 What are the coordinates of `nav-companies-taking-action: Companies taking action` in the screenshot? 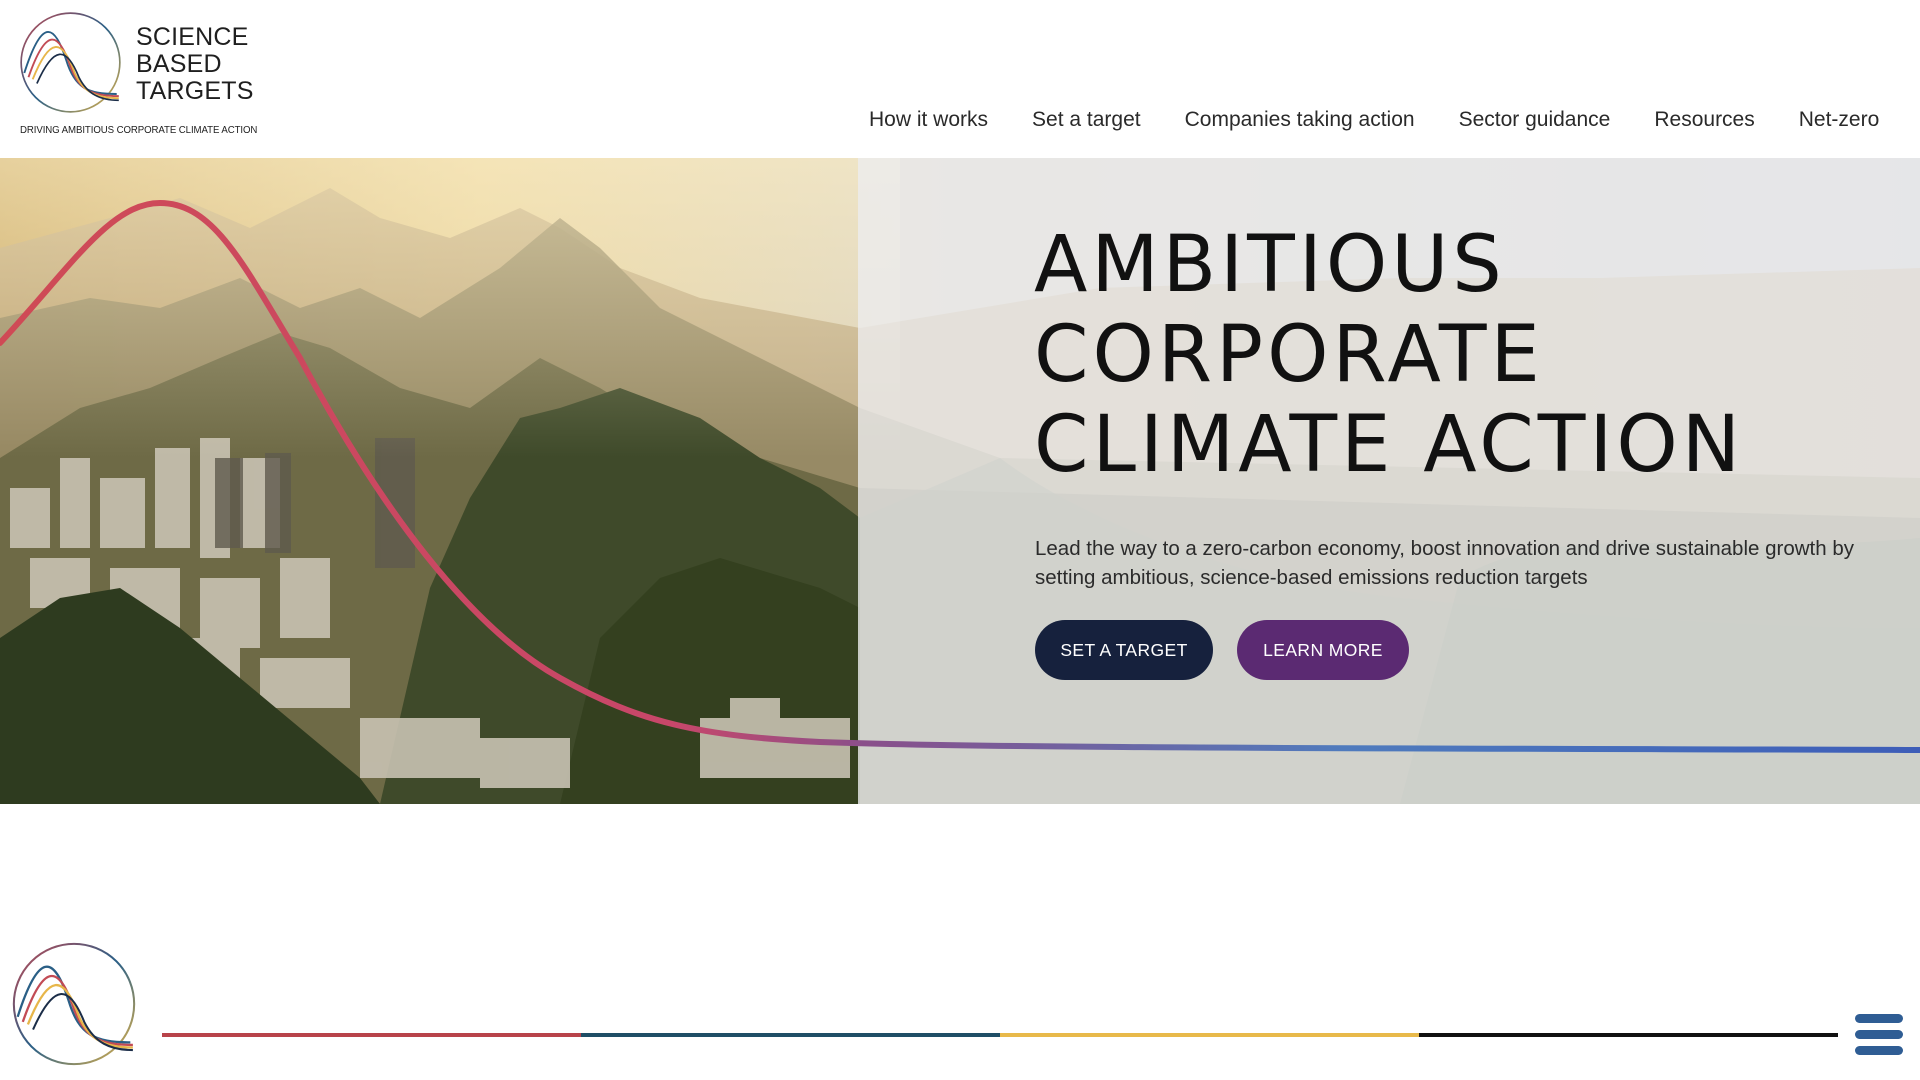 It's located at (1300, 120).